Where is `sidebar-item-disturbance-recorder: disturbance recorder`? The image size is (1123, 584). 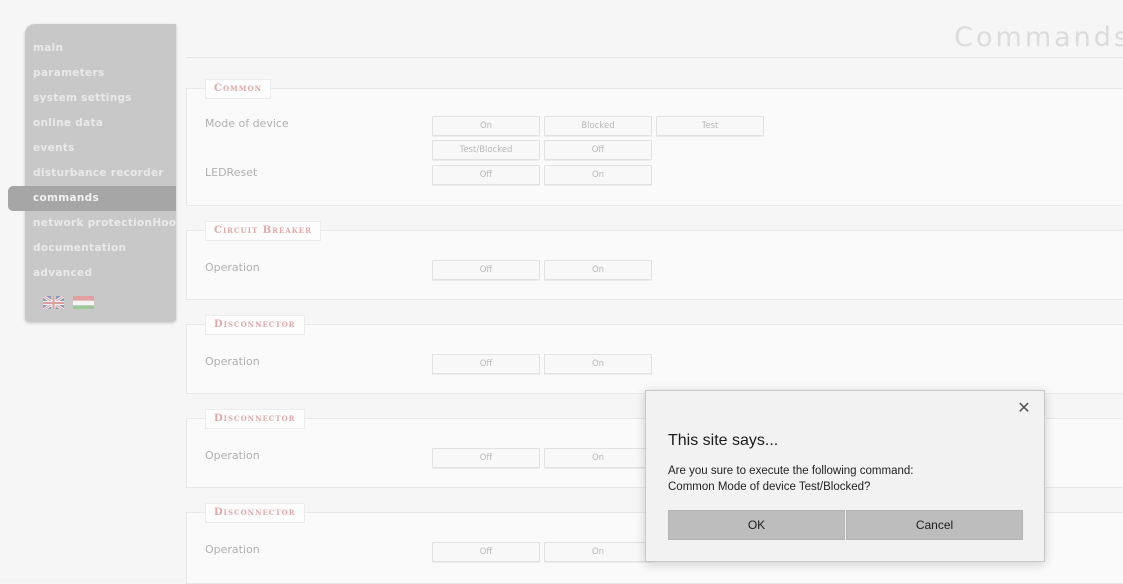
sidebar-item-disturbance-recorder: disturbance recorder is located at coordinates (100, 173).